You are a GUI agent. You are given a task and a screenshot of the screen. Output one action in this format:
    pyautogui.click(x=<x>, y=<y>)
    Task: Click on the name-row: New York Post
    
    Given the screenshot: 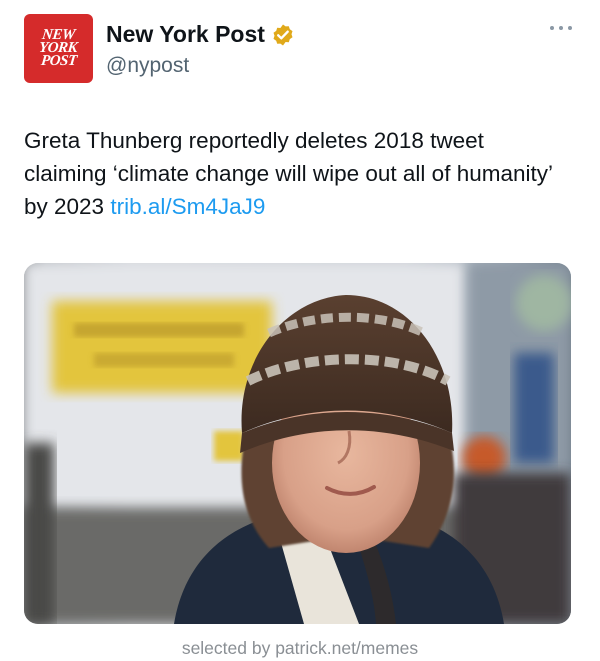 What is the action you would take?
    pyautogui.click(x=200, y=34)
    